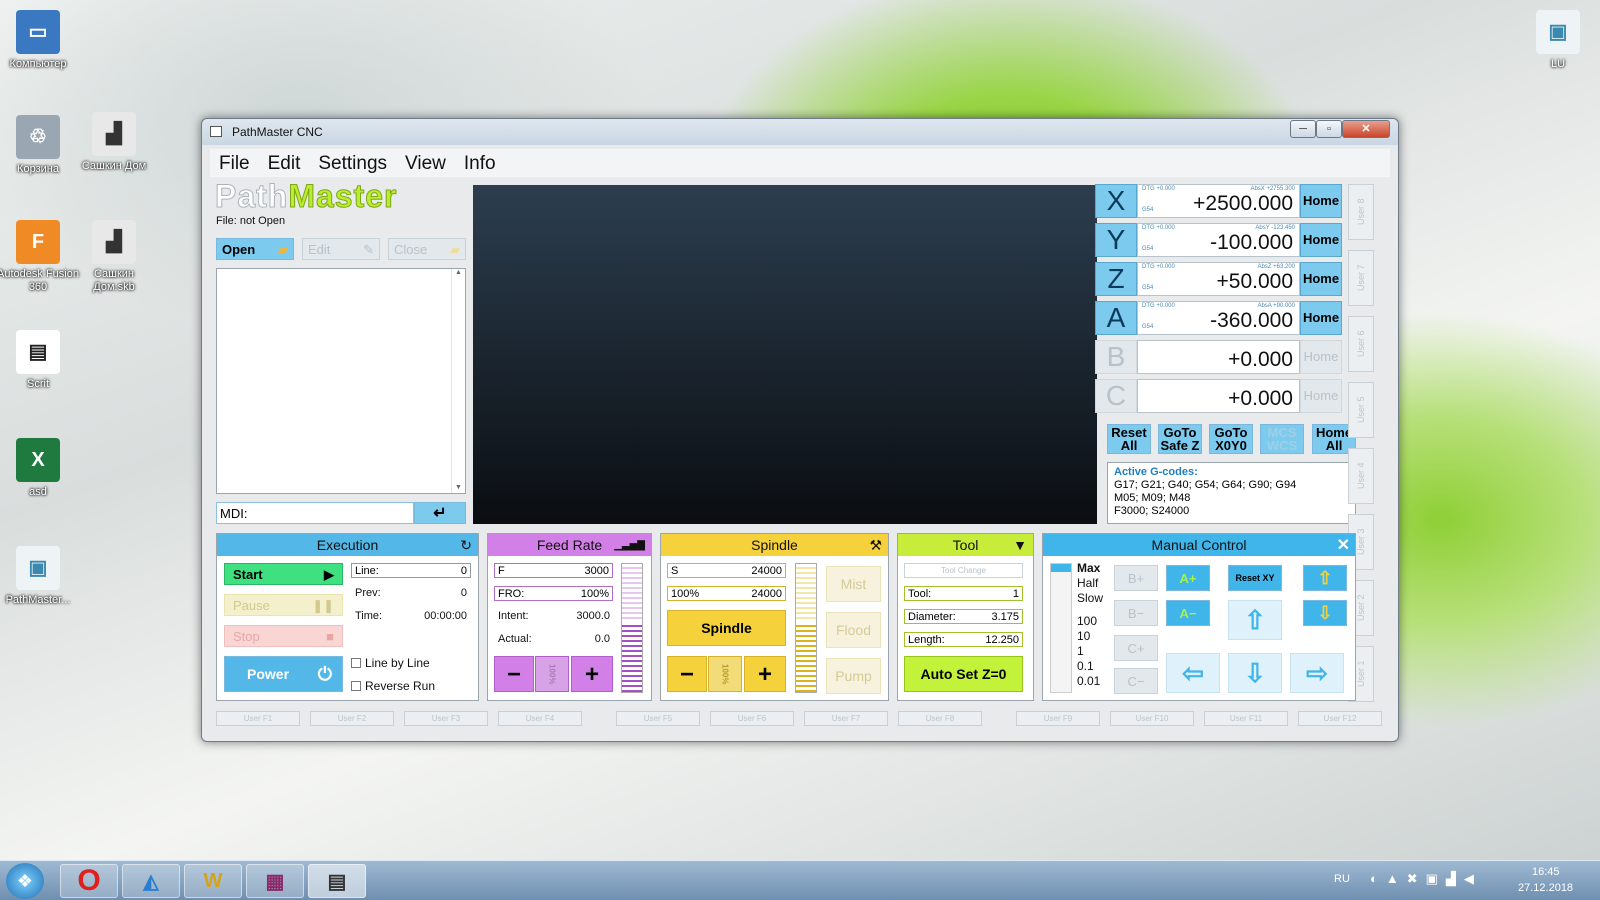  Describe the element at coordinates (425, 163) in the screenshot. I see `menu-view: View` at that location.